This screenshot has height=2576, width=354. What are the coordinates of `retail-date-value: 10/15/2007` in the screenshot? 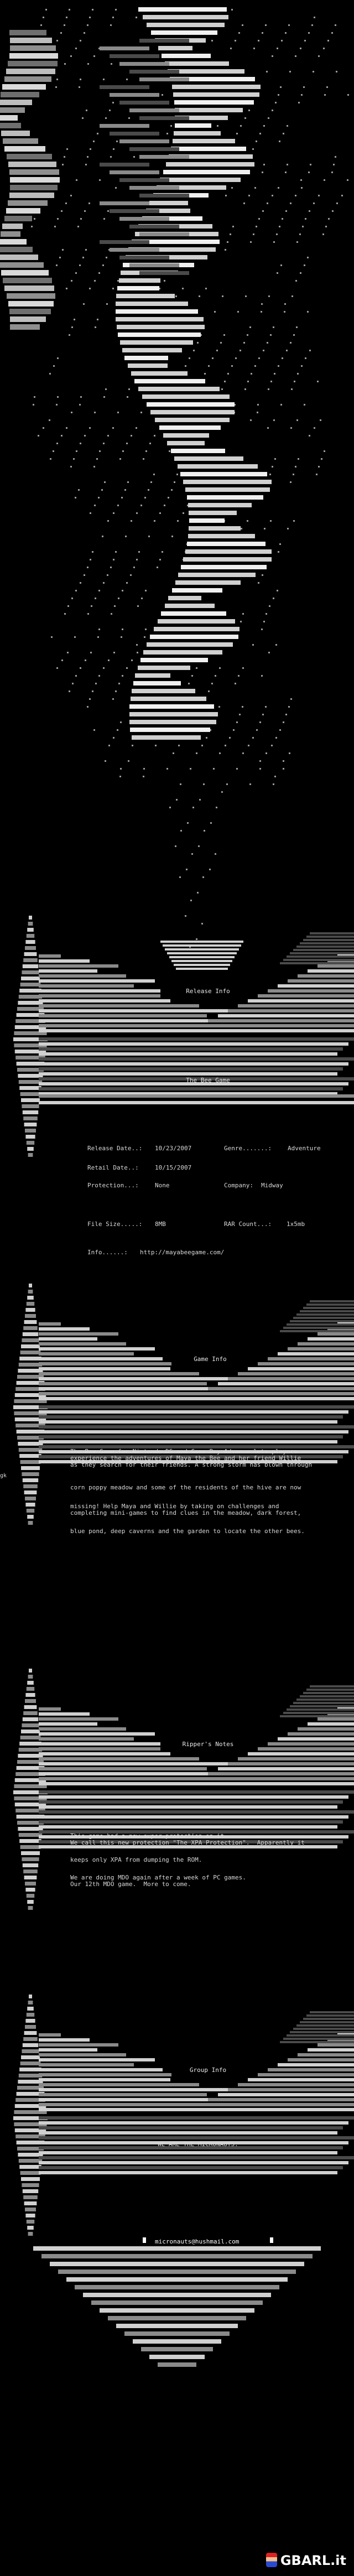 It's located at (173, 1168).